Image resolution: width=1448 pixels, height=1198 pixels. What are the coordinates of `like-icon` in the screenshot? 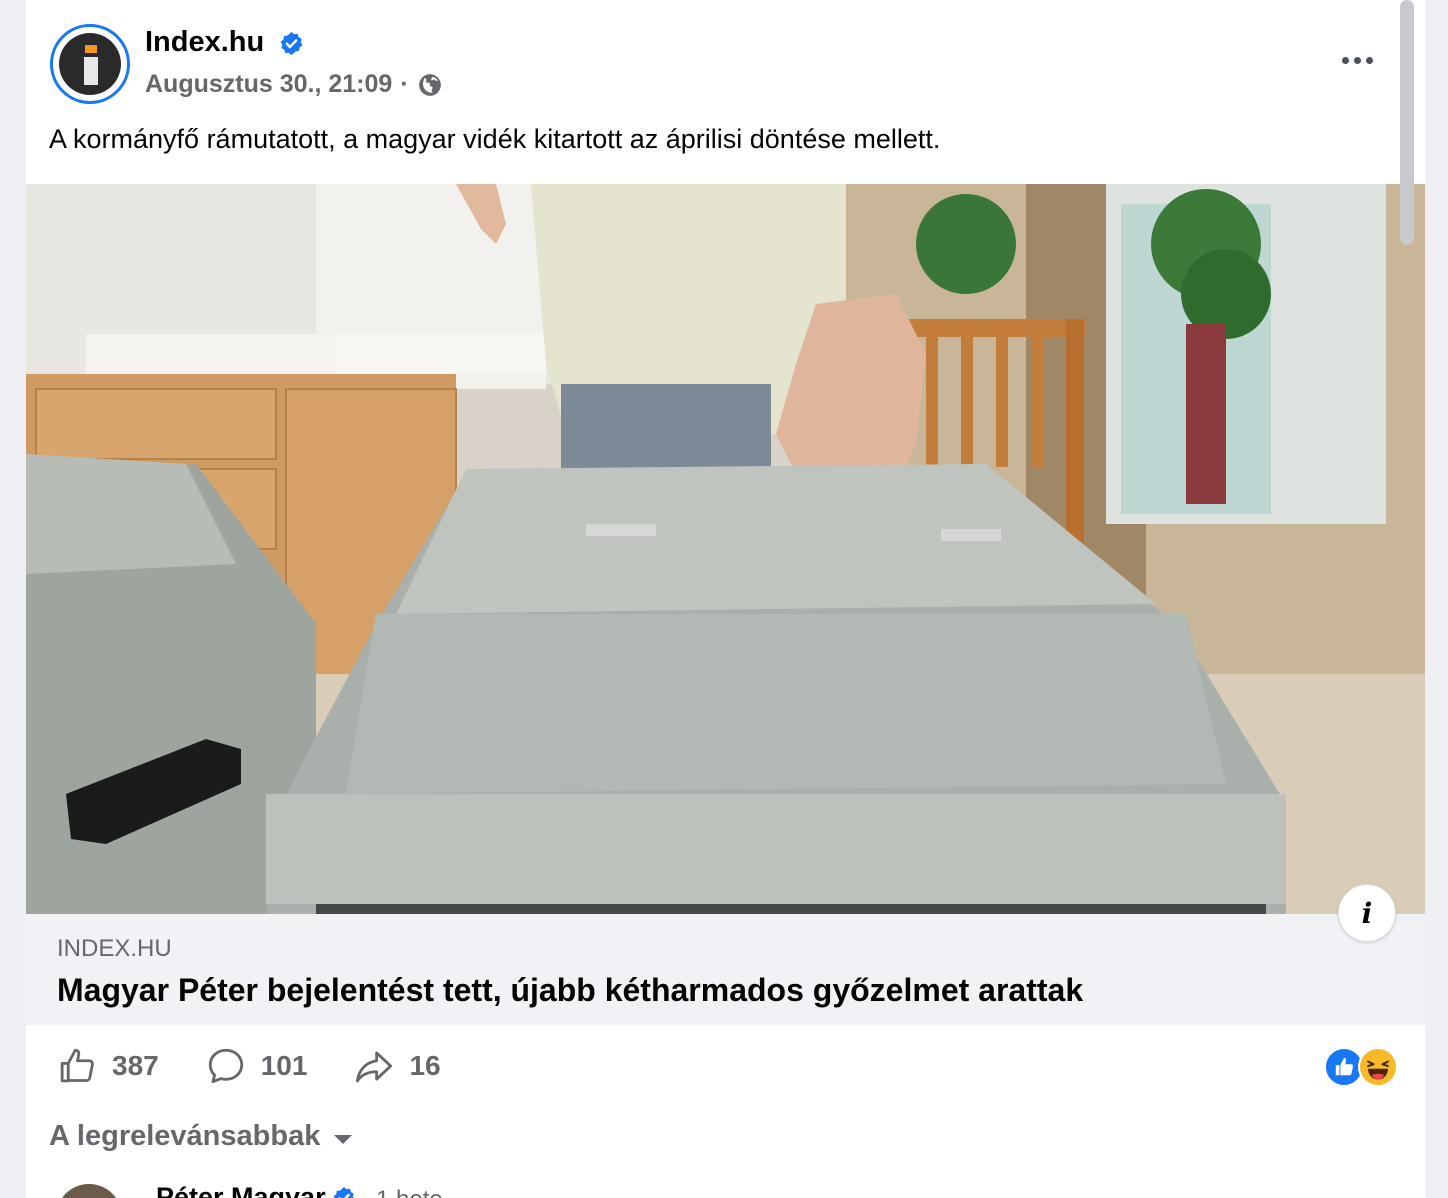 It's located at (77, 1065).